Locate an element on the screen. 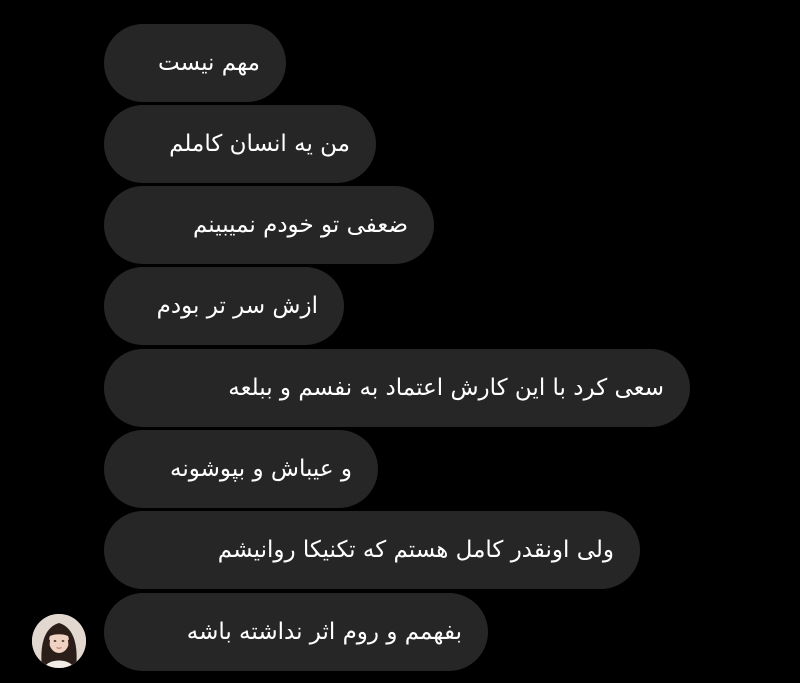 The width and height of the screenshot is (800, 683). avatar-icon is located at coordinates (59, 641).